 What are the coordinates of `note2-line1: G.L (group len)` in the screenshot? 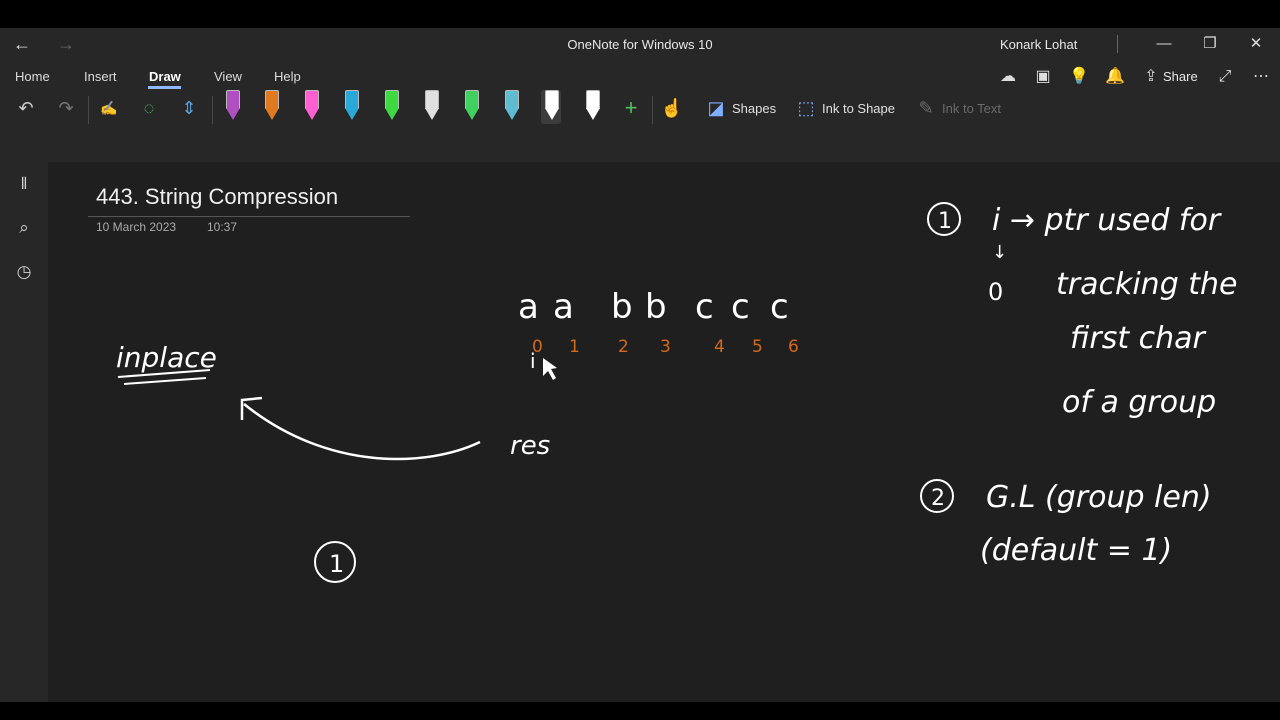 It's located at (1099, 497).